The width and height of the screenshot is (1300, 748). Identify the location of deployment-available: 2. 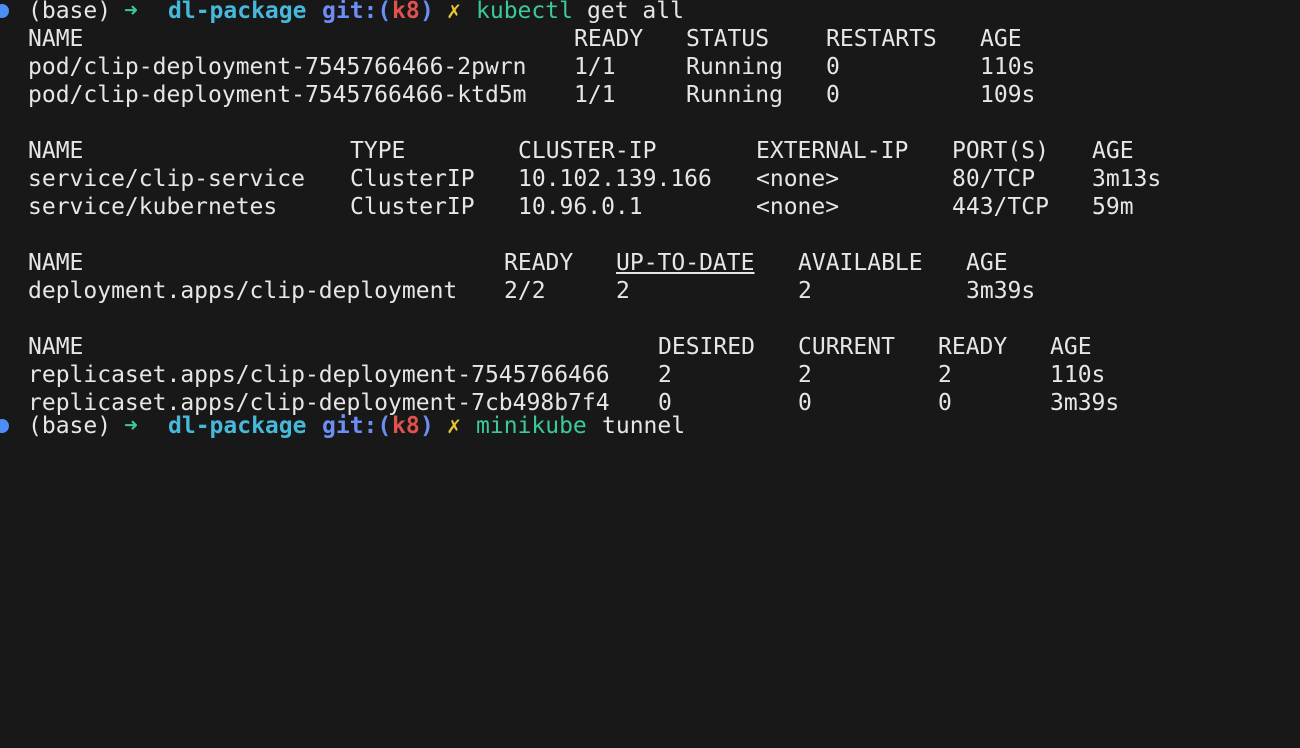
(805, 291).